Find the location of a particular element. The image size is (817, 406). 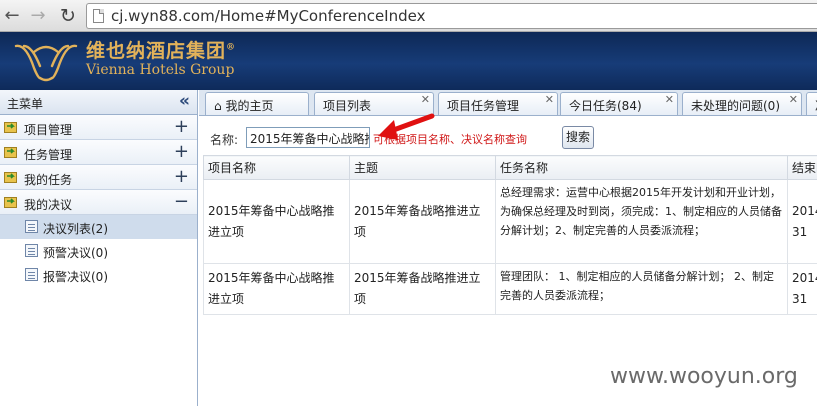

url-text: cj.wyn88.com/Home#MyConferenceIndex is located at coordinates (268, 16).